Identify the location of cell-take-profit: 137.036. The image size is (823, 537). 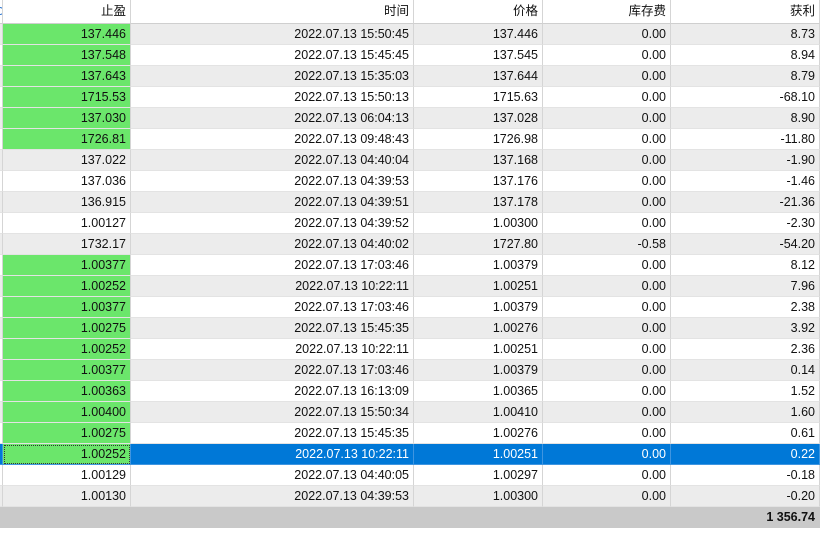
(67, 181).